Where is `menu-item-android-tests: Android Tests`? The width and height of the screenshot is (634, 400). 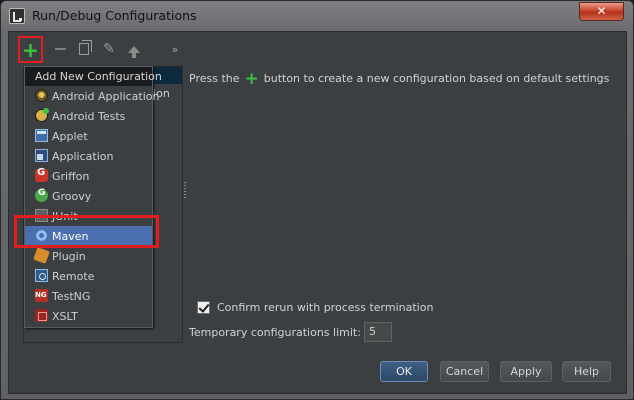
menu-item-android-tests: Android Tests is located at coordinates (88, 116).